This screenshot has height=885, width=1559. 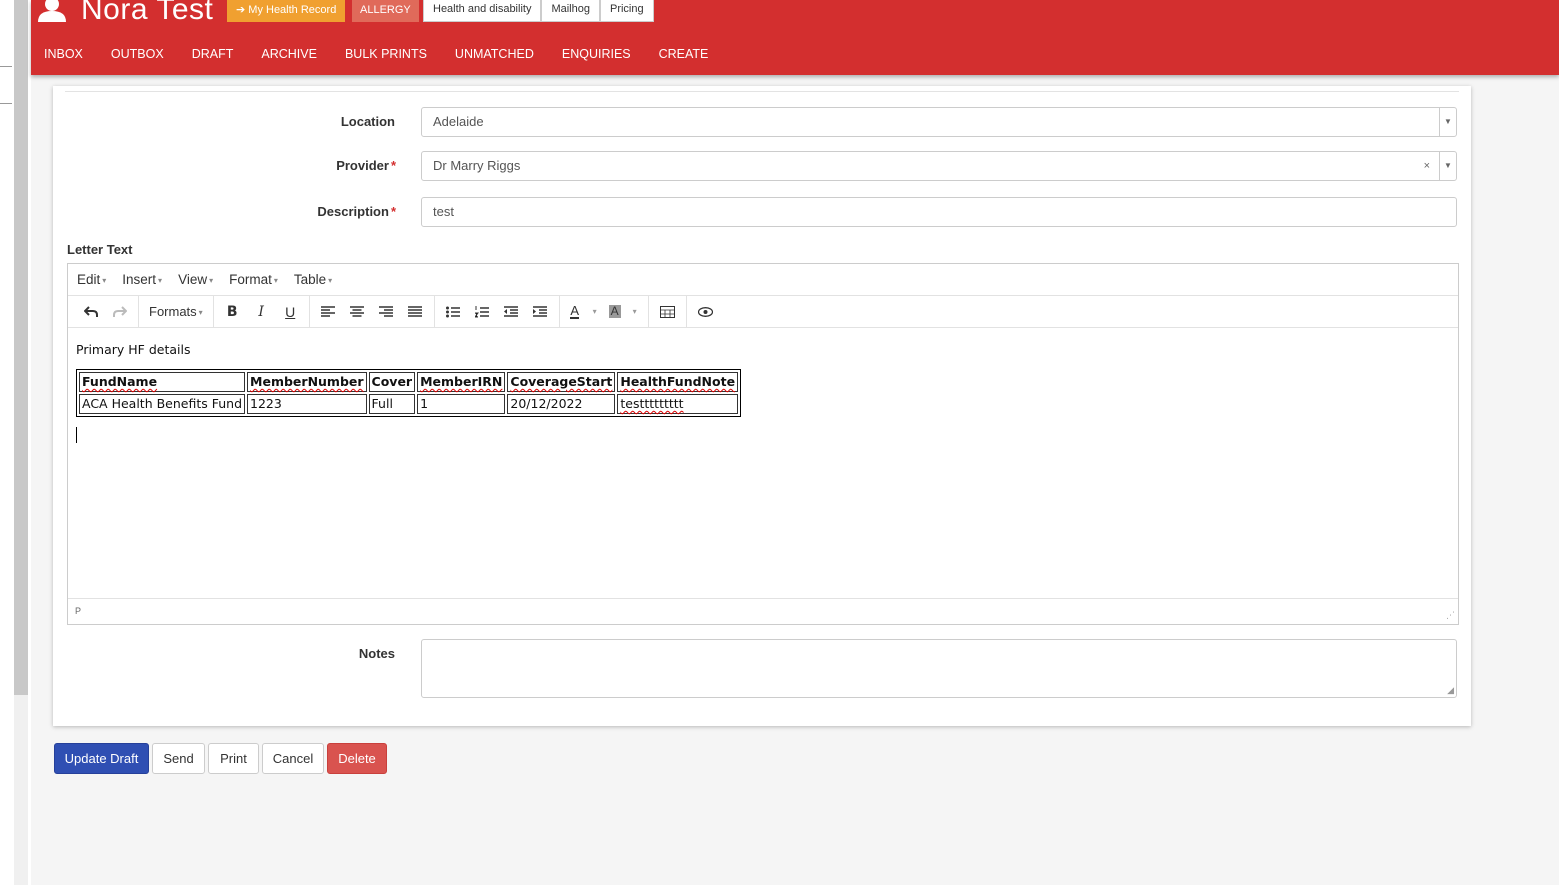 I want to click on table-icon, so click(x=667, y=312).